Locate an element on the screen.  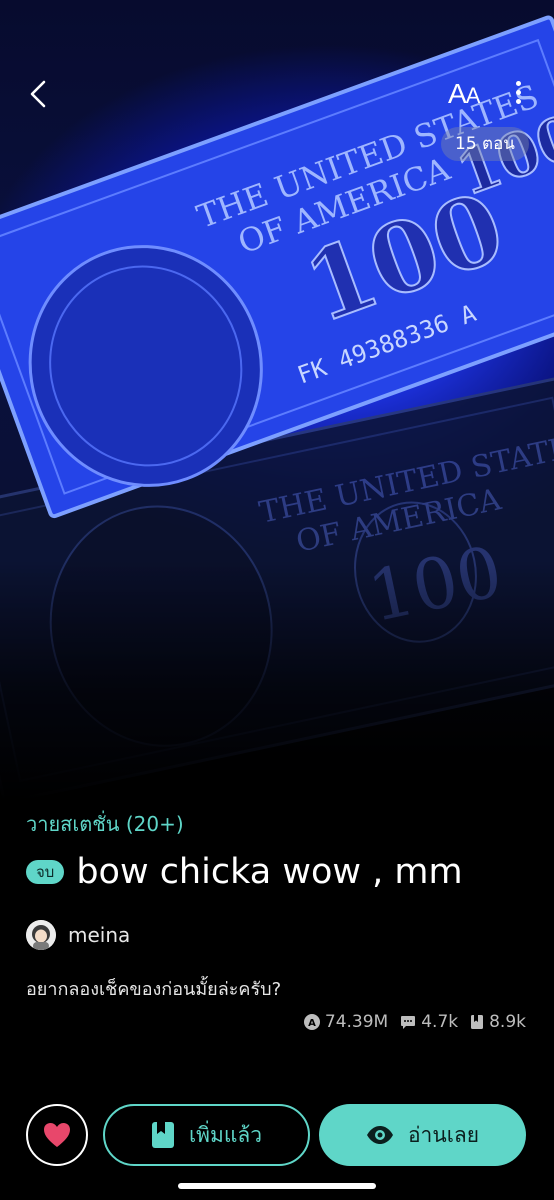
more-options-button is located at coordinates (518, 94).